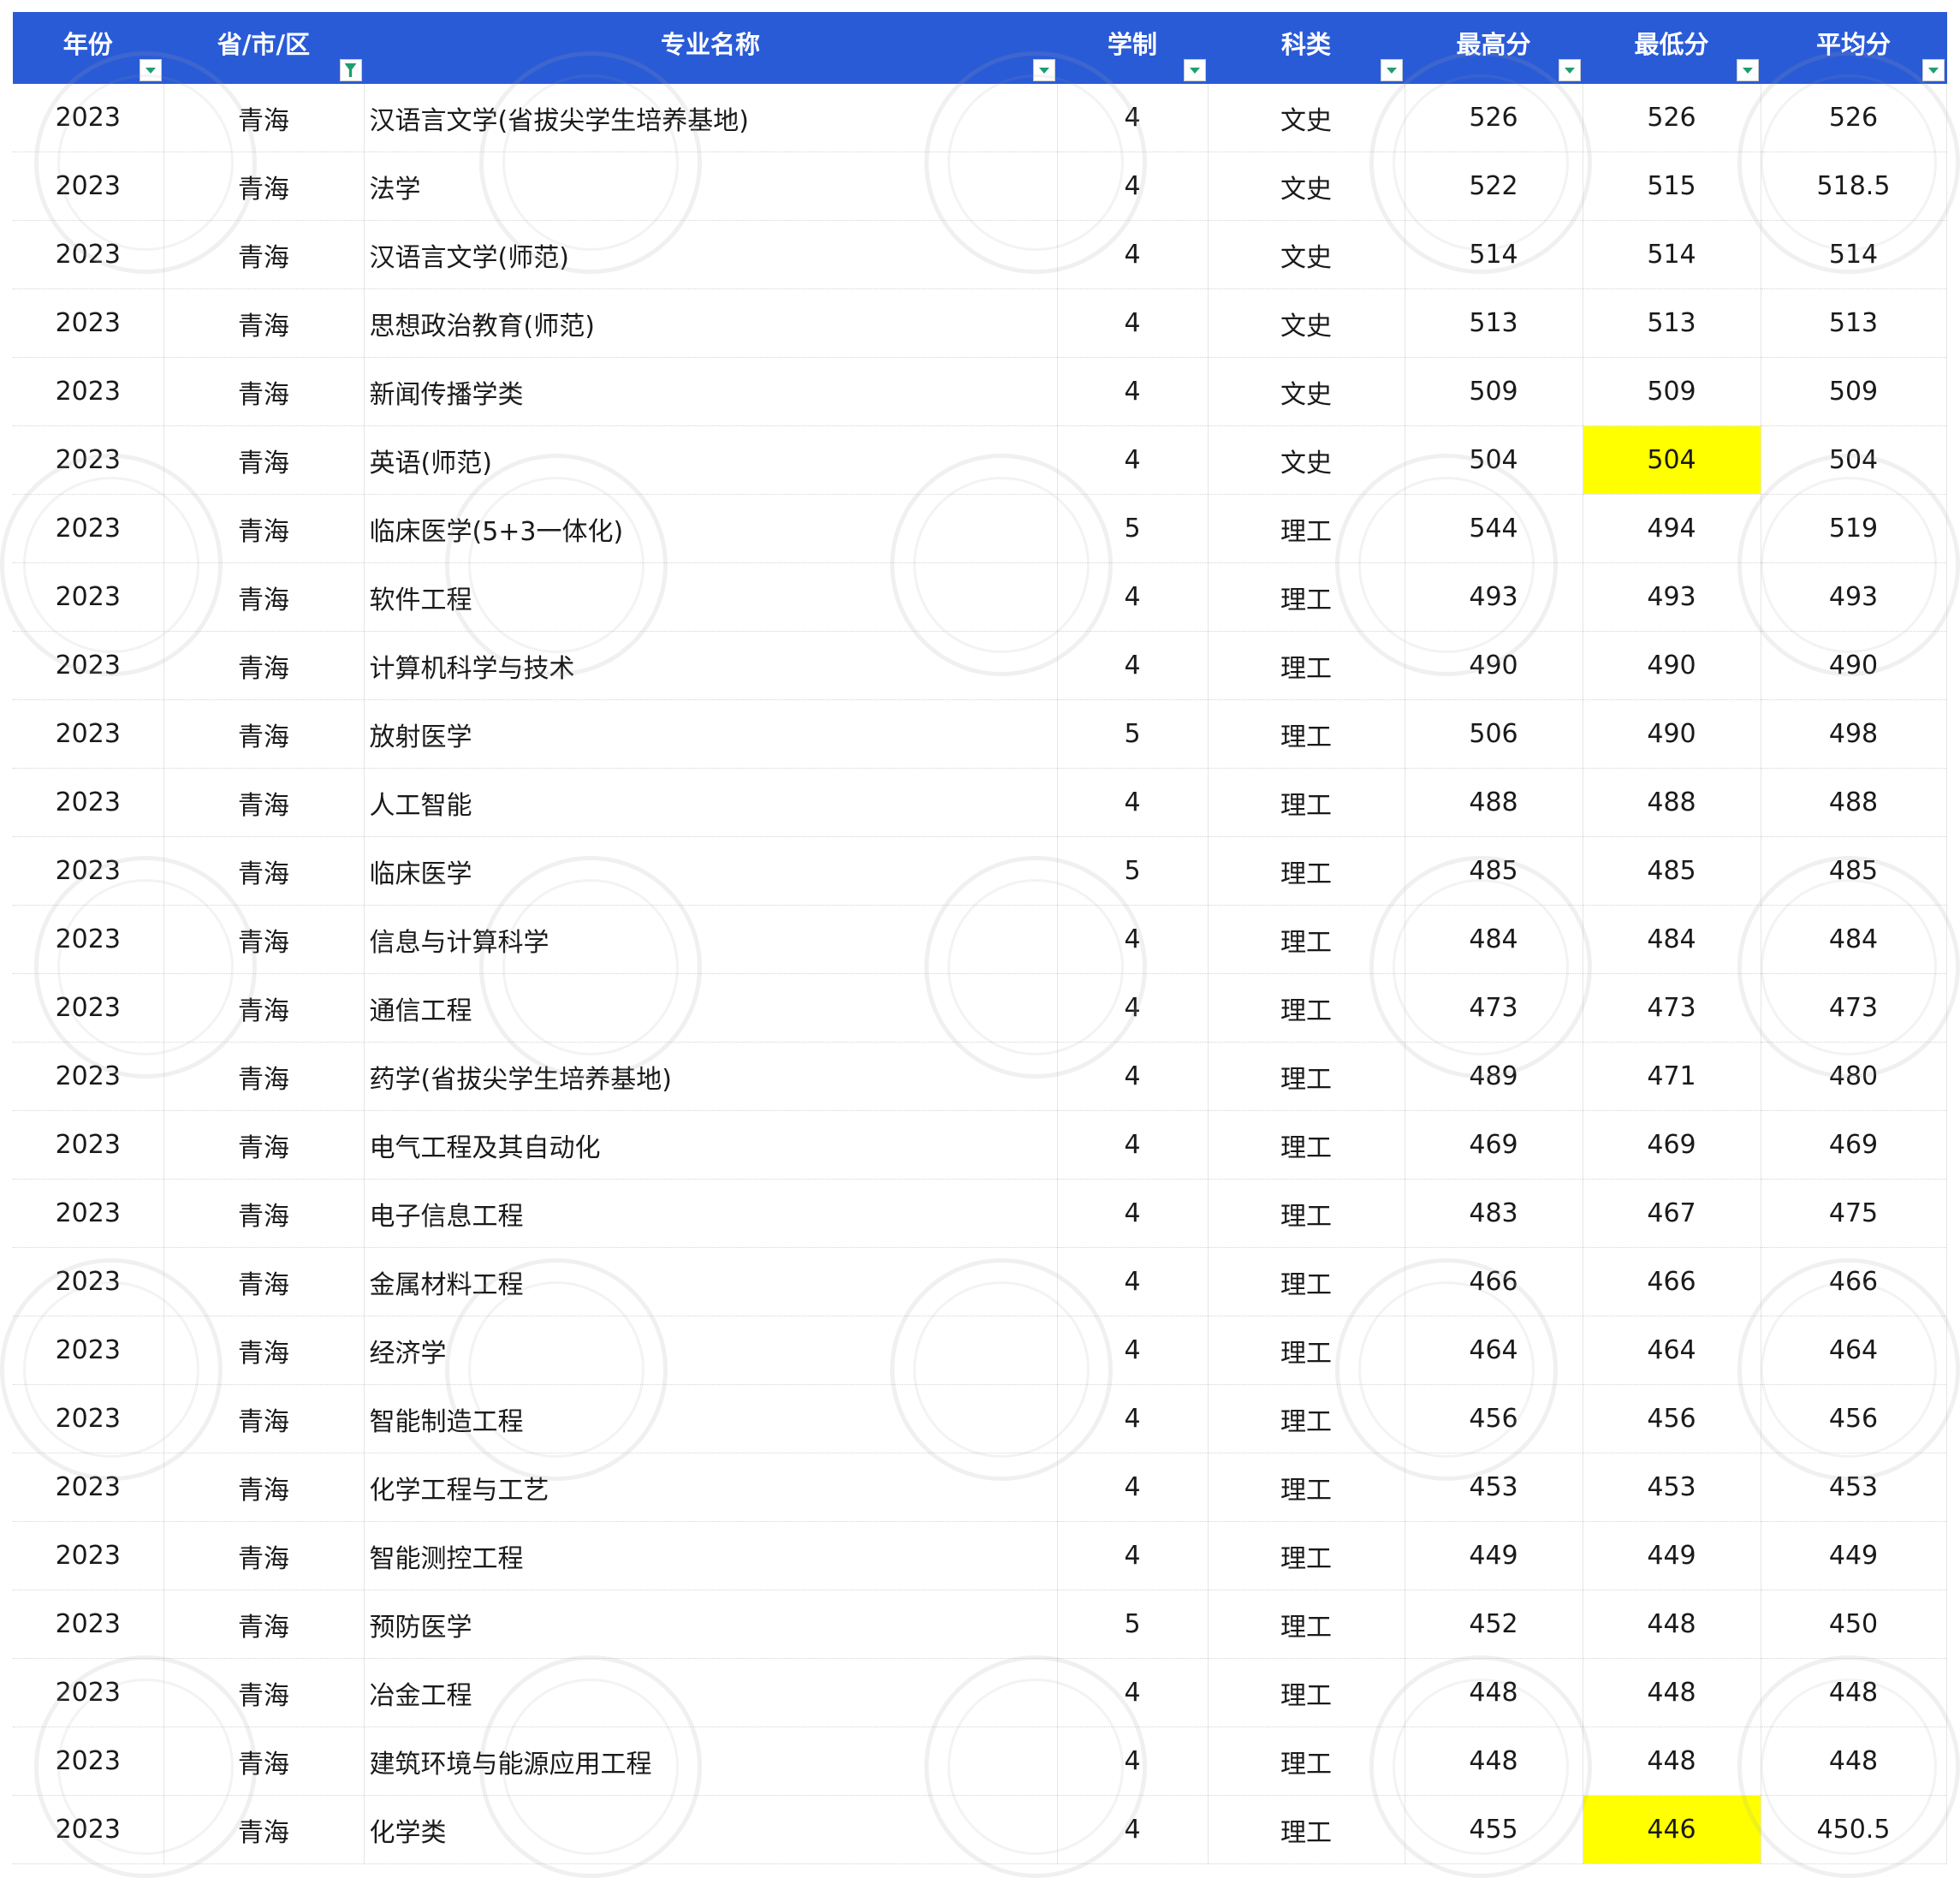 The width and height of the screenshot is (1960, 1878). I want to click on cell-min: 484, so click(1672, 940).